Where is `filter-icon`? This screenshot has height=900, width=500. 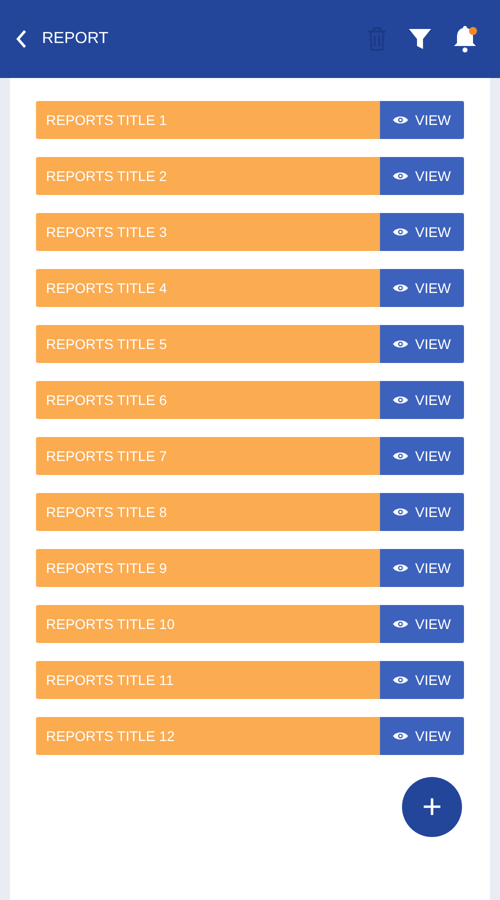
filter-icon is located at coordinates (420, 39).